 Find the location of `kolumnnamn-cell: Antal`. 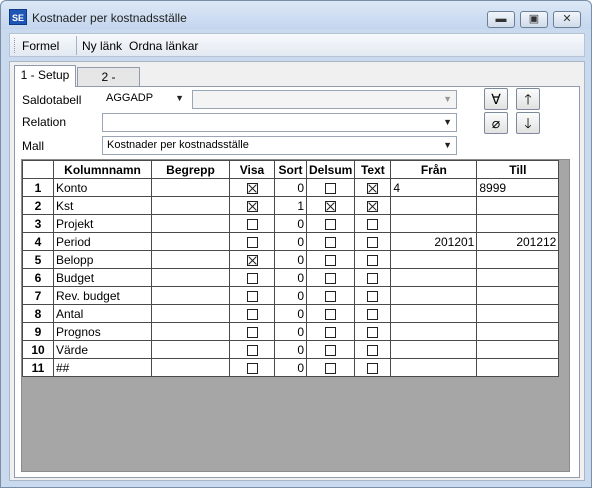

kolumnnamn-cell: Antal is located at coordinates (102, 313).